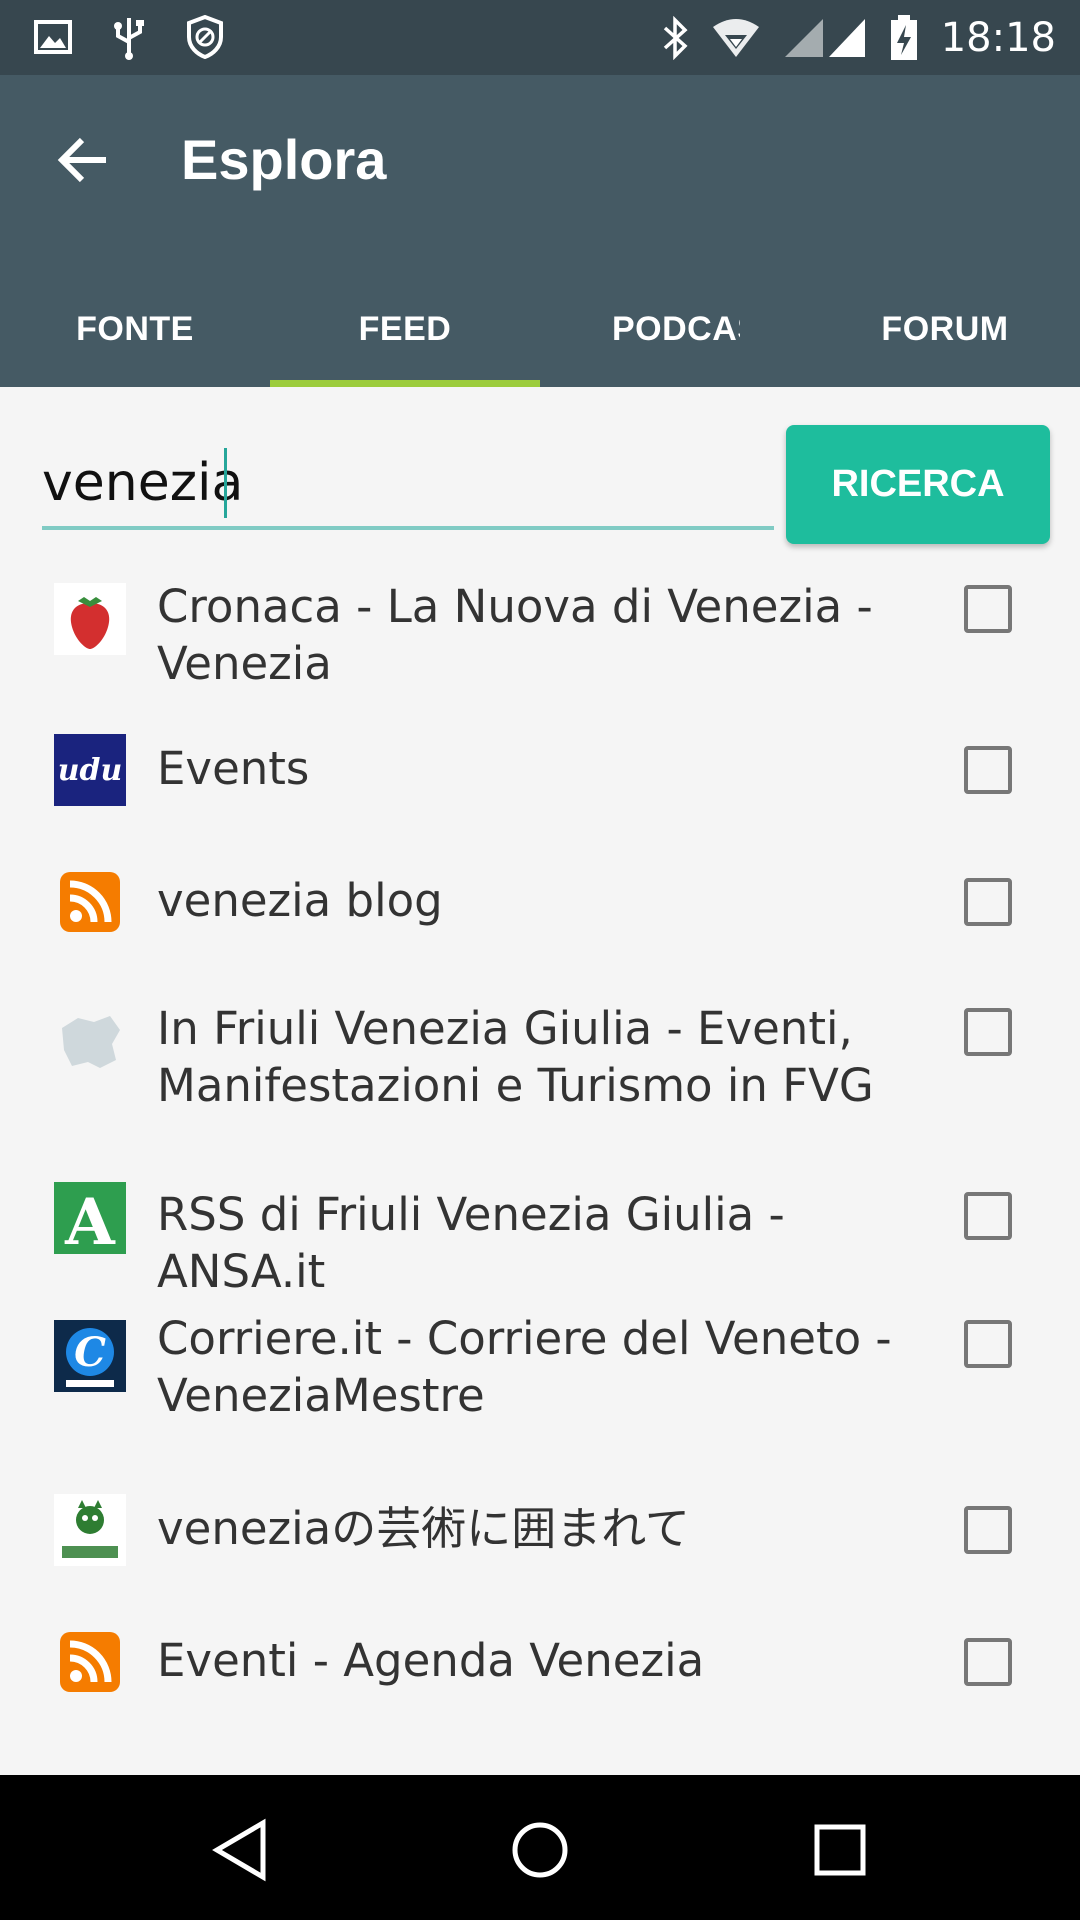 The height and width of the screenshot is (1920, 1080). I want to click on ameba-logo-icon, so click(90, 1530).